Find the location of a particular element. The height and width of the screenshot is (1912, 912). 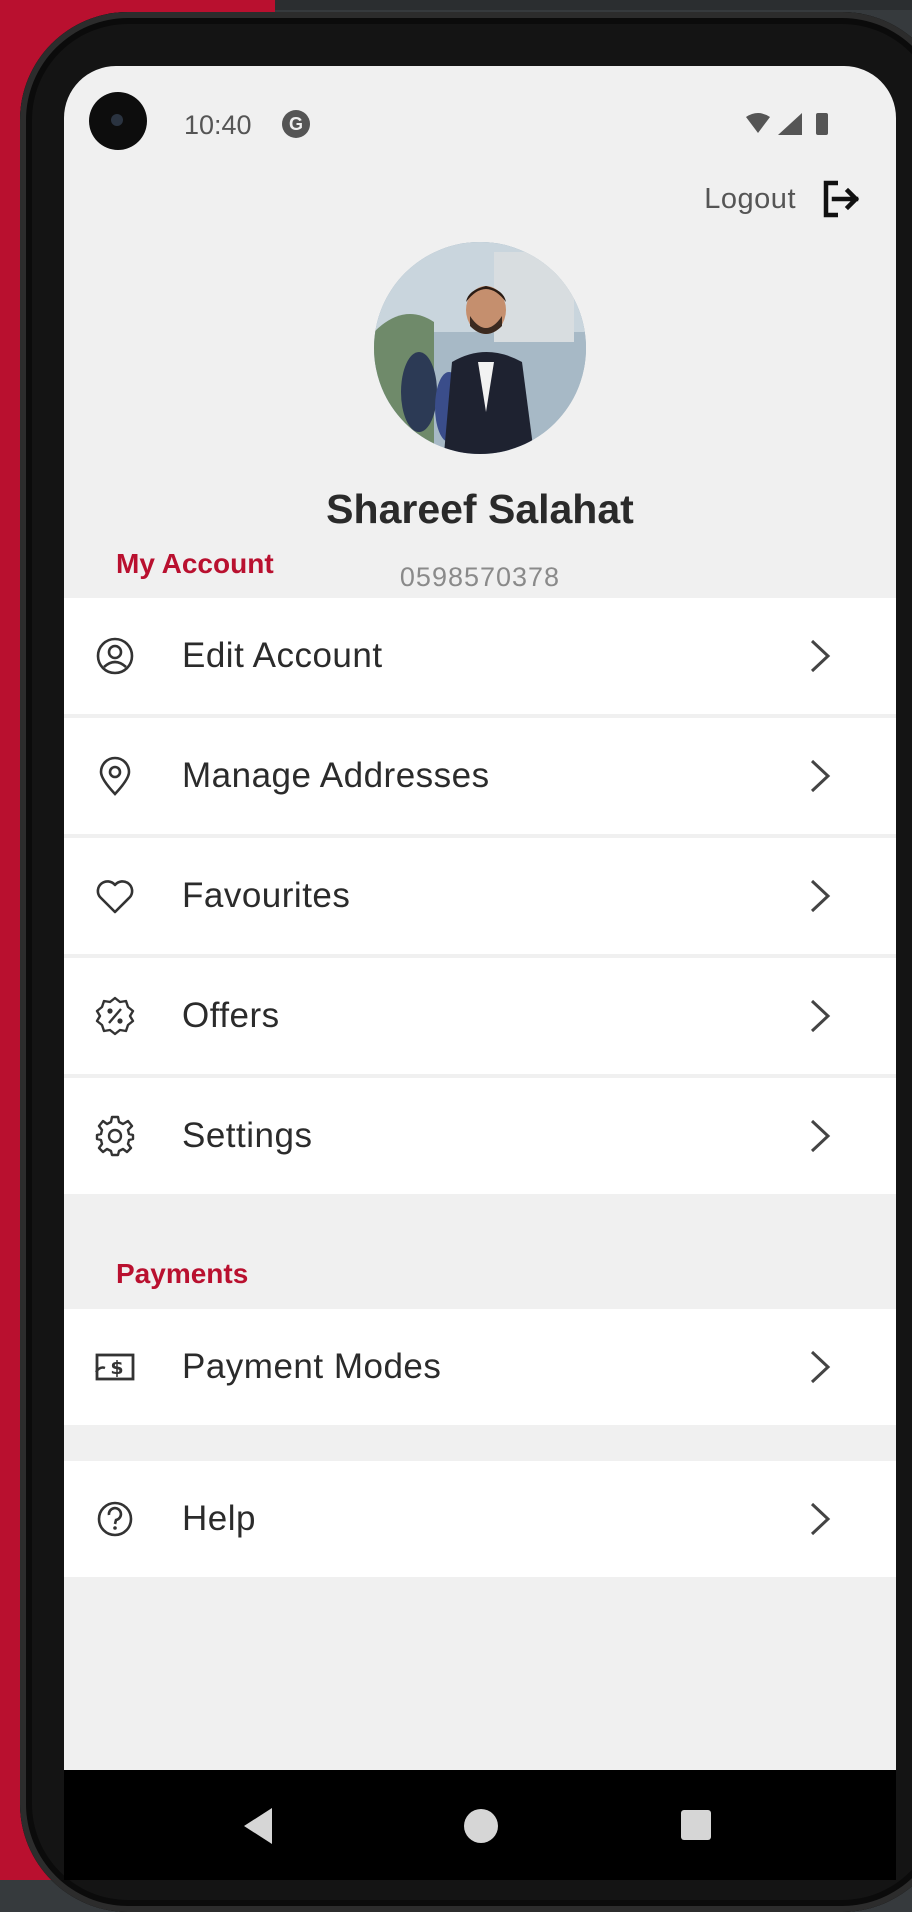

status-time: 10:40 is located at coordinates (218, 125).